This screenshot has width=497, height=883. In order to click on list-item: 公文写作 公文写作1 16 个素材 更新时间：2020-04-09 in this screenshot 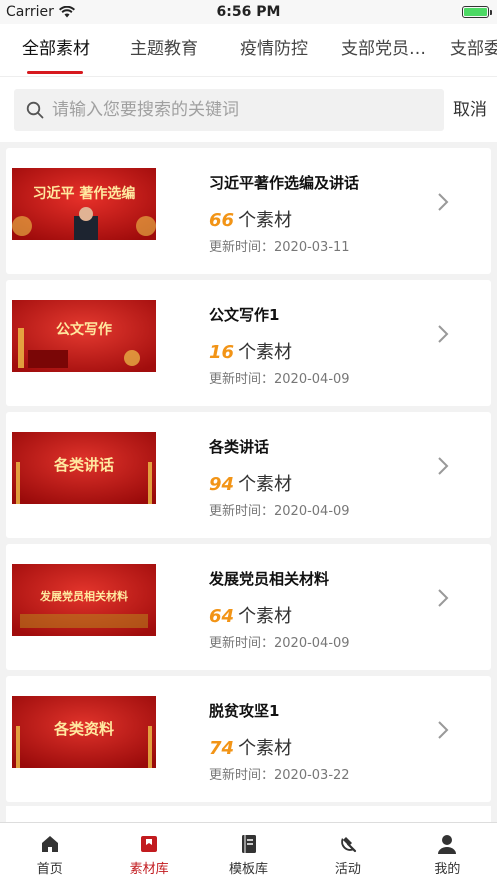, I will do `click(248, 343)`.